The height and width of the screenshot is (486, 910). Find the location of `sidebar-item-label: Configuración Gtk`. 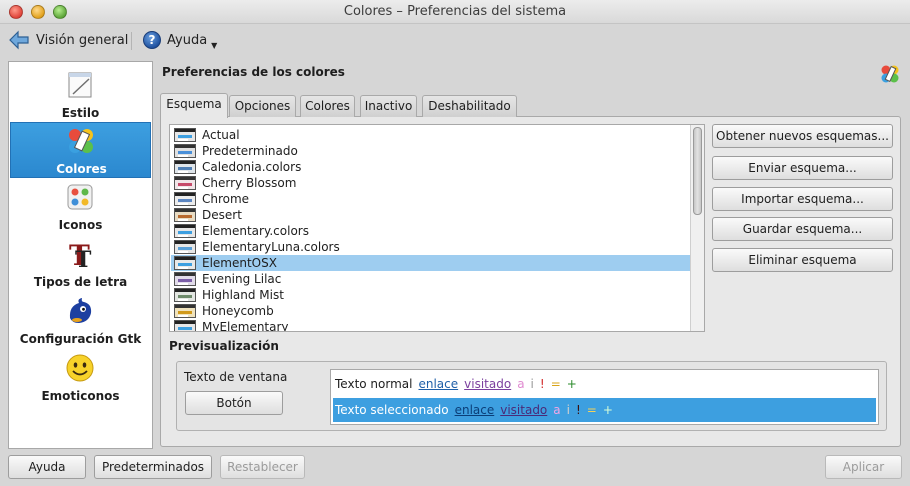

sidebar-item-label: Configuración Gtk is located at coordinates (80, 339).